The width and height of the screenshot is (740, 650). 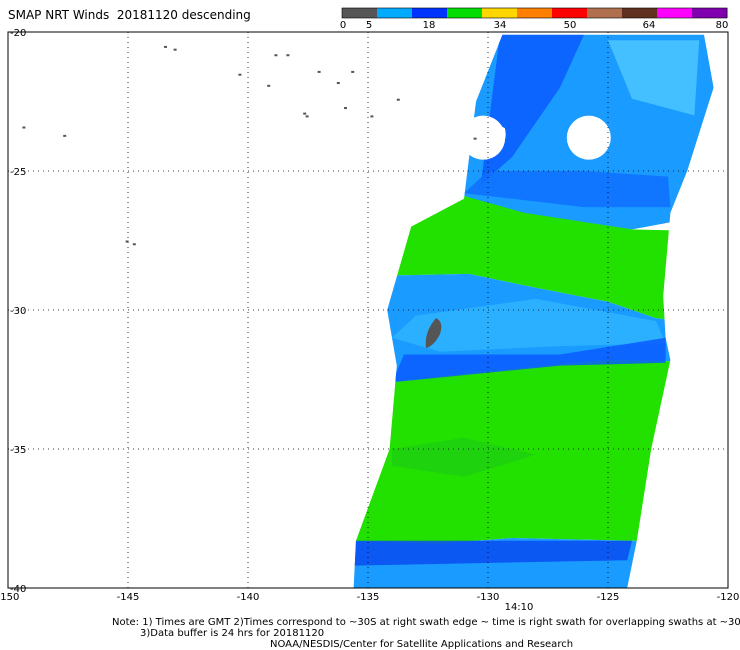 What do you see at coordinates (248, 597) in the screenshot?
I see `x-tick-label: -140` at bounding box center [248, 597].